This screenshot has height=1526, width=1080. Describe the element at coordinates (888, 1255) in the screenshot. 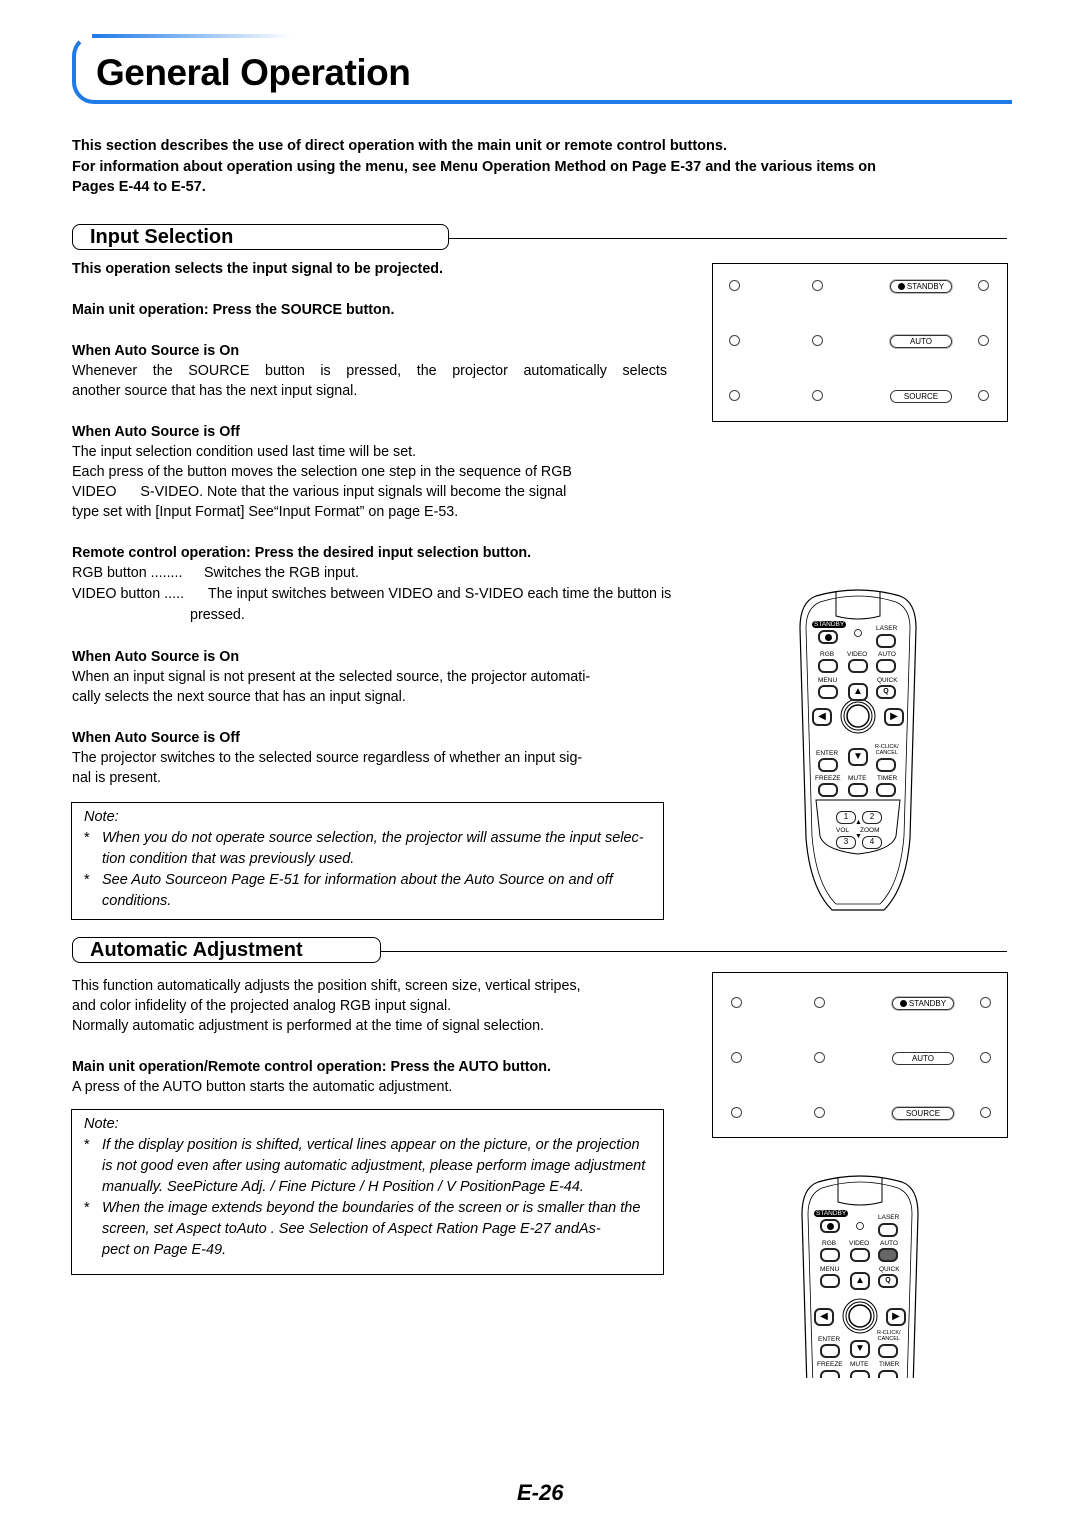

I see `remote-auto-button-highlighted` at that location.